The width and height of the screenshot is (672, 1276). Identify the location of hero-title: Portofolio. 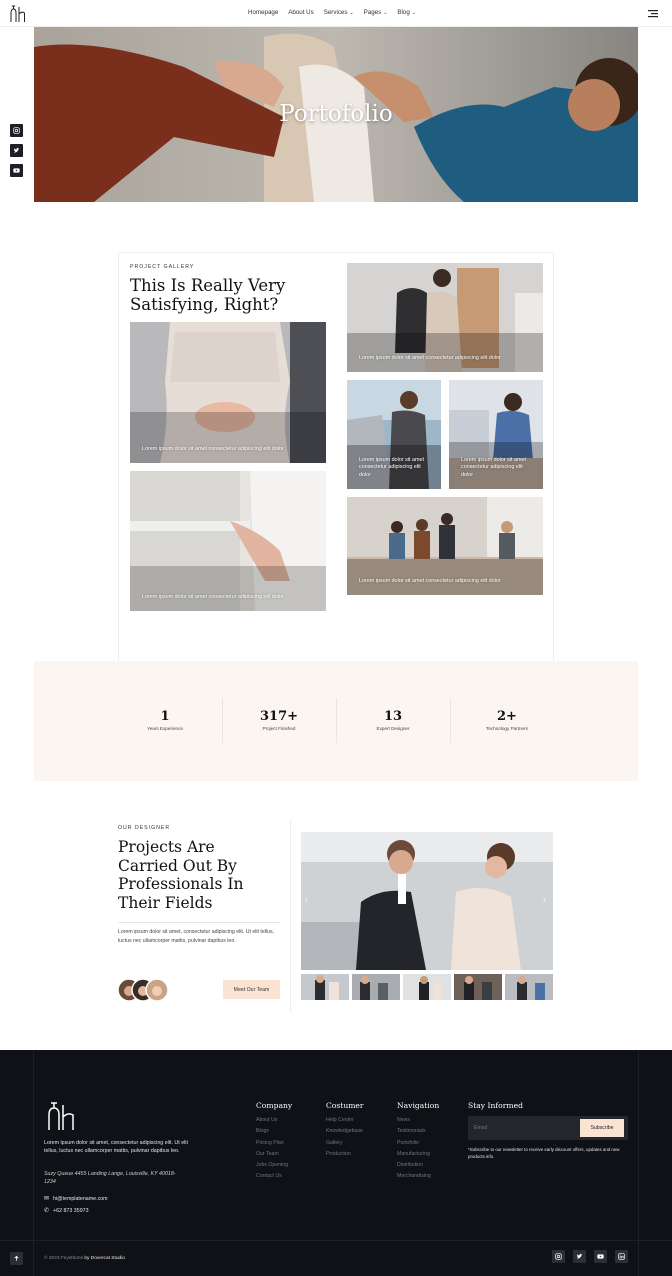
(336, 114).